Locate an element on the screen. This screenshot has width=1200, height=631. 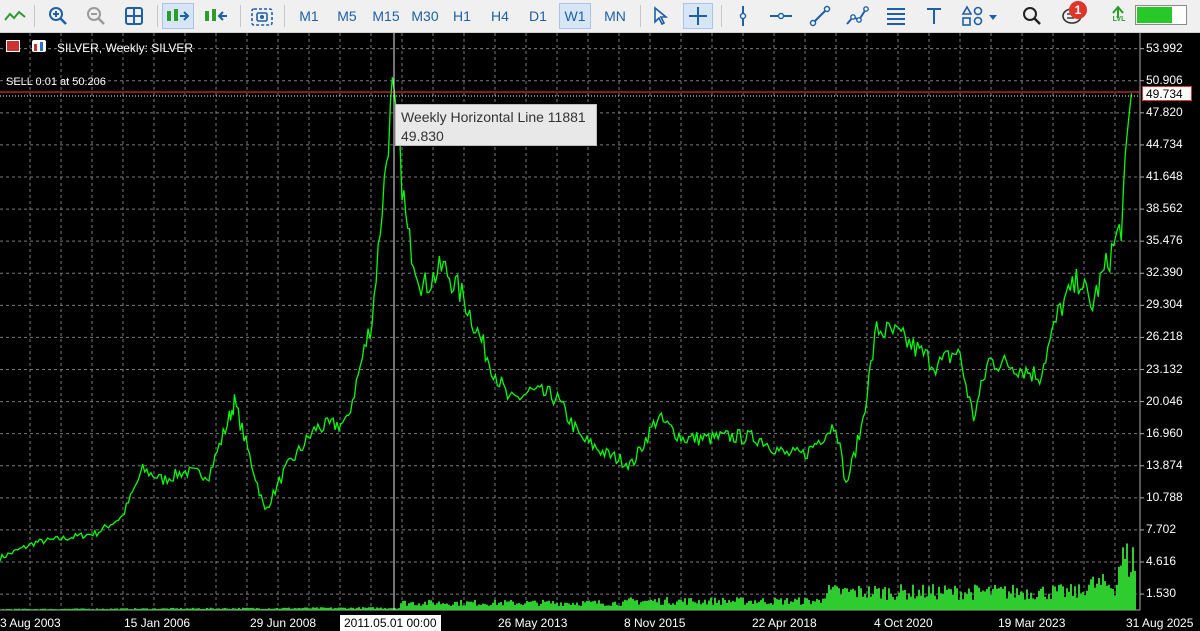
timeframe-h1: H1 is located at coordinates (462, 16).